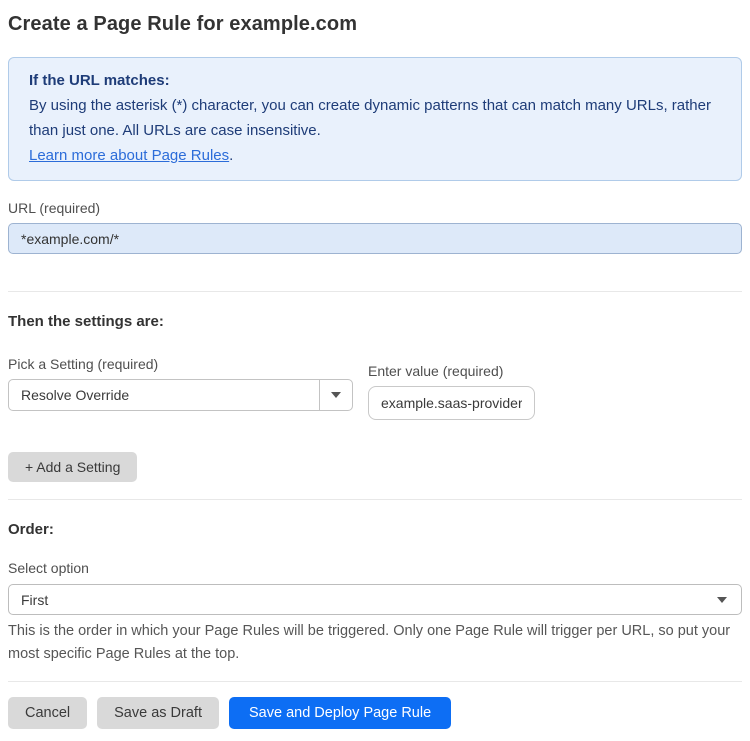 This screenshot has height=741, width=750. I want to click on order-heading: Order:, so click(31, 529).